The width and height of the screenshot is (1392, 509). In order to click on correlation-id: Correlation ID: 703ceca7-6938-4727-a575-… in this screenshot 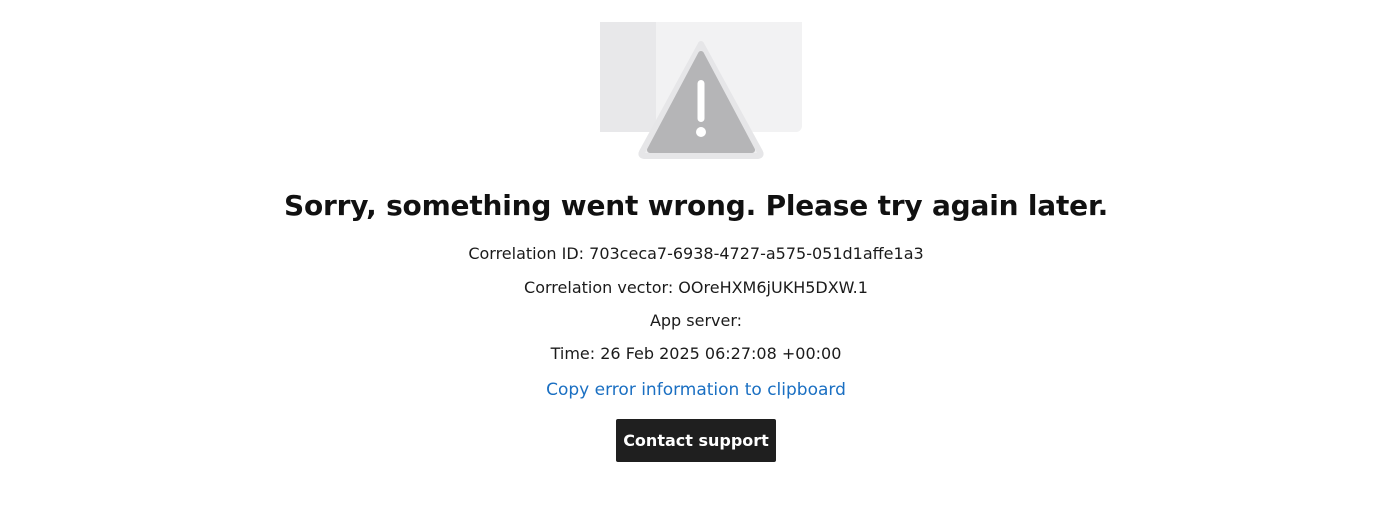, I will do `click(696, 253)`.